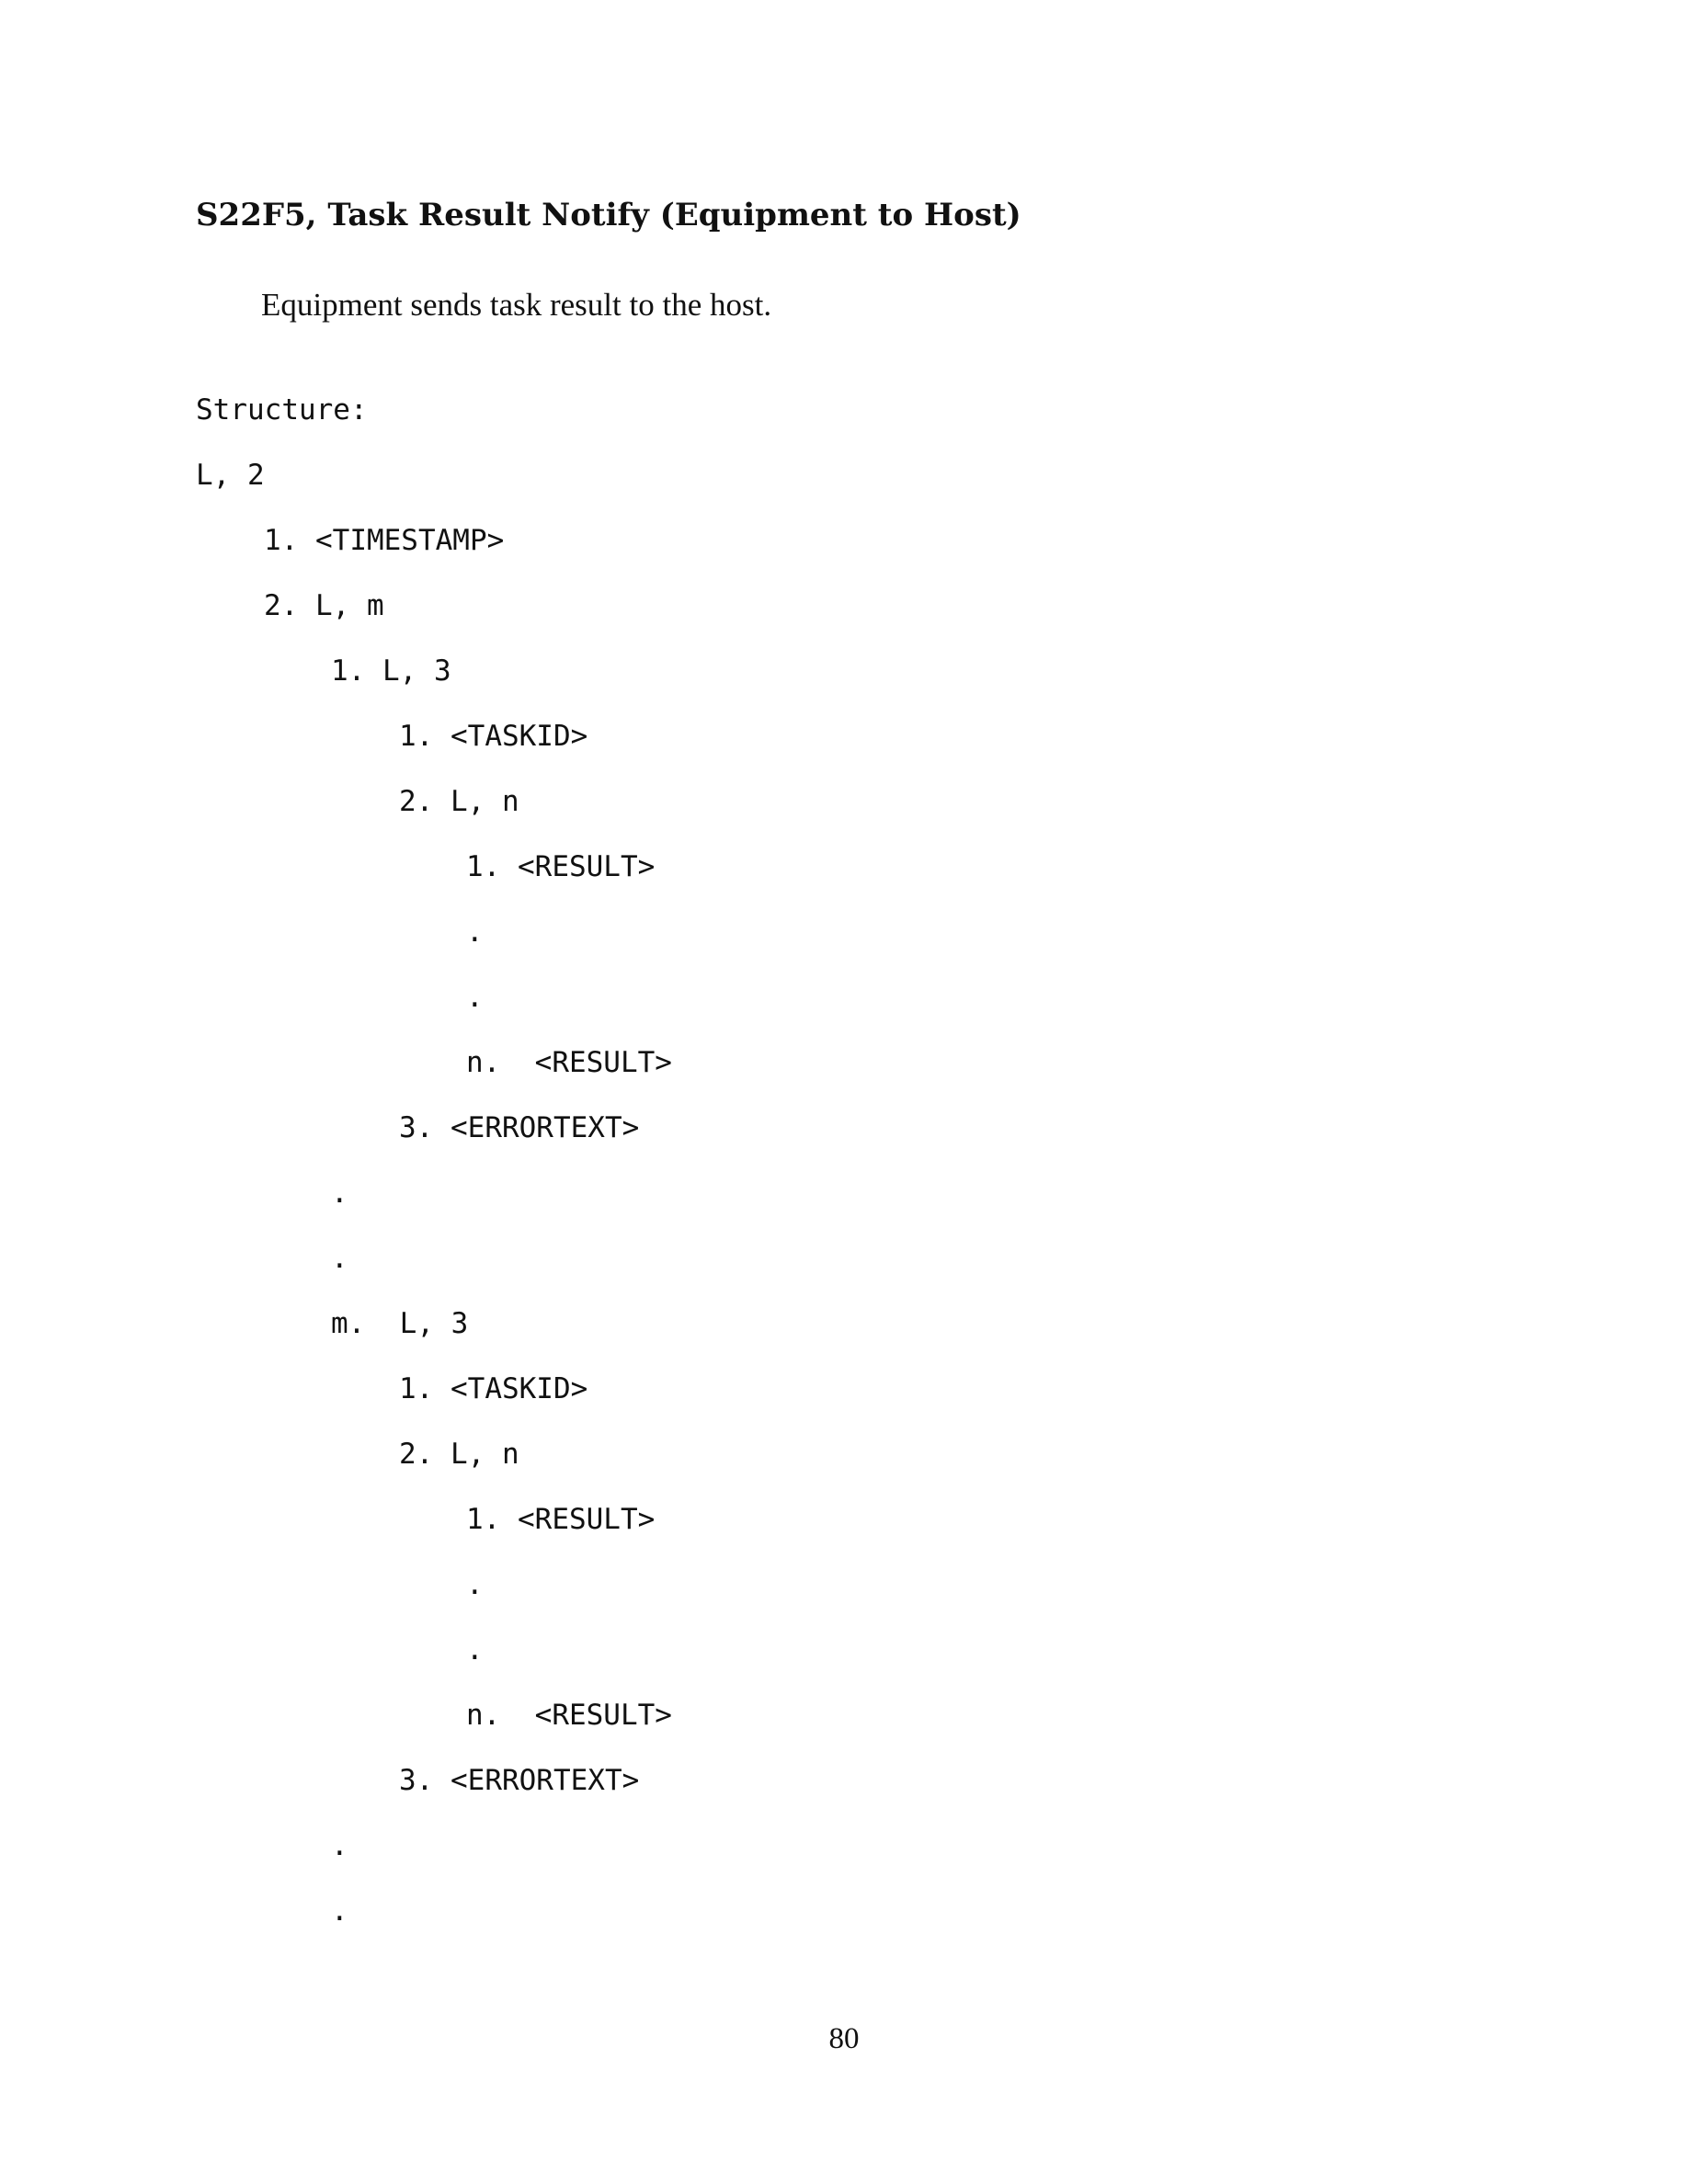 Image resolution: width=1688 pixels, height=2184 pixels. I want to click on page-number: 80, so click(844, 2038).